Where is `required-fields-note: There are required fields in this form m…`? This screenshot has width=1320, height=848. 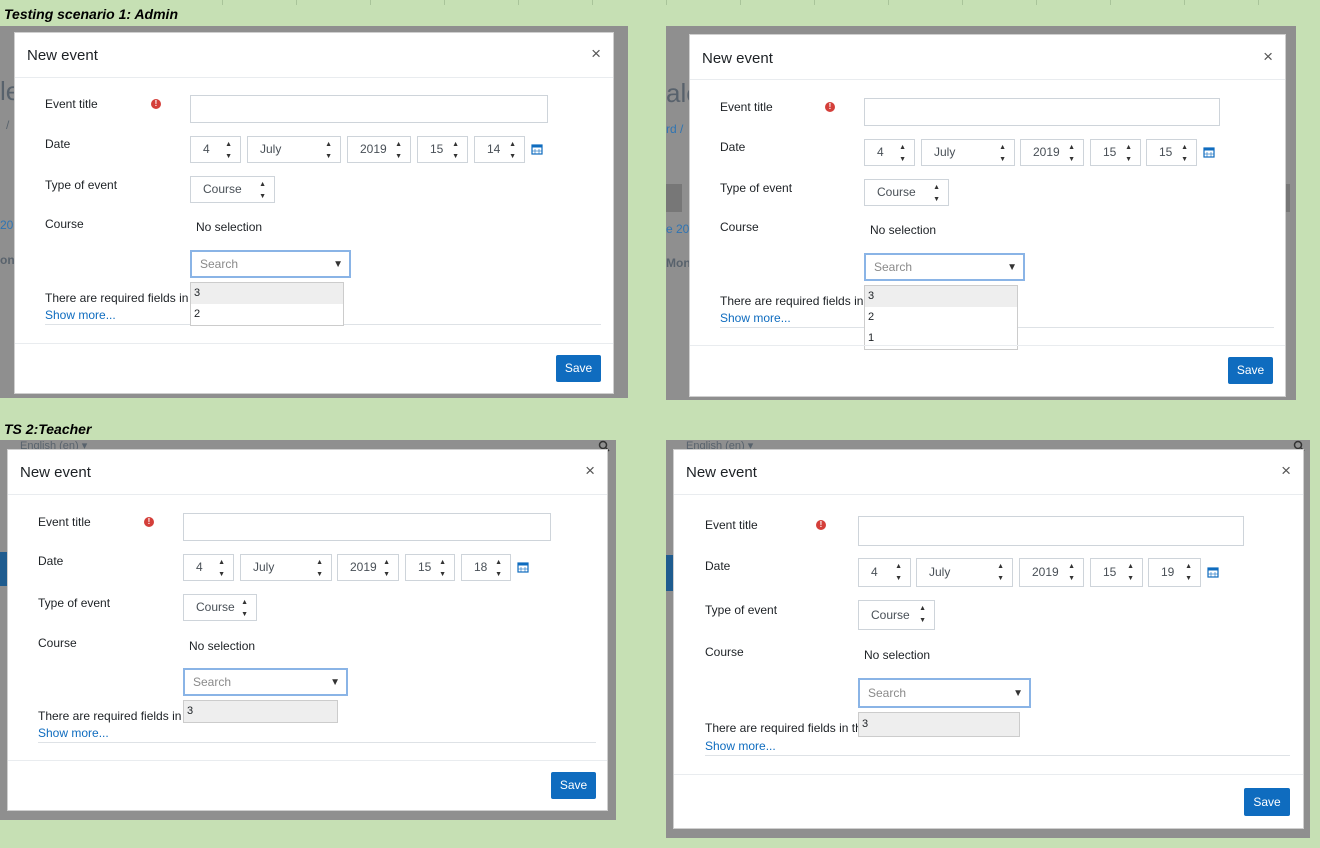
required-fields-note: There are required fields in this form m… is located at coordinates (781, 728).